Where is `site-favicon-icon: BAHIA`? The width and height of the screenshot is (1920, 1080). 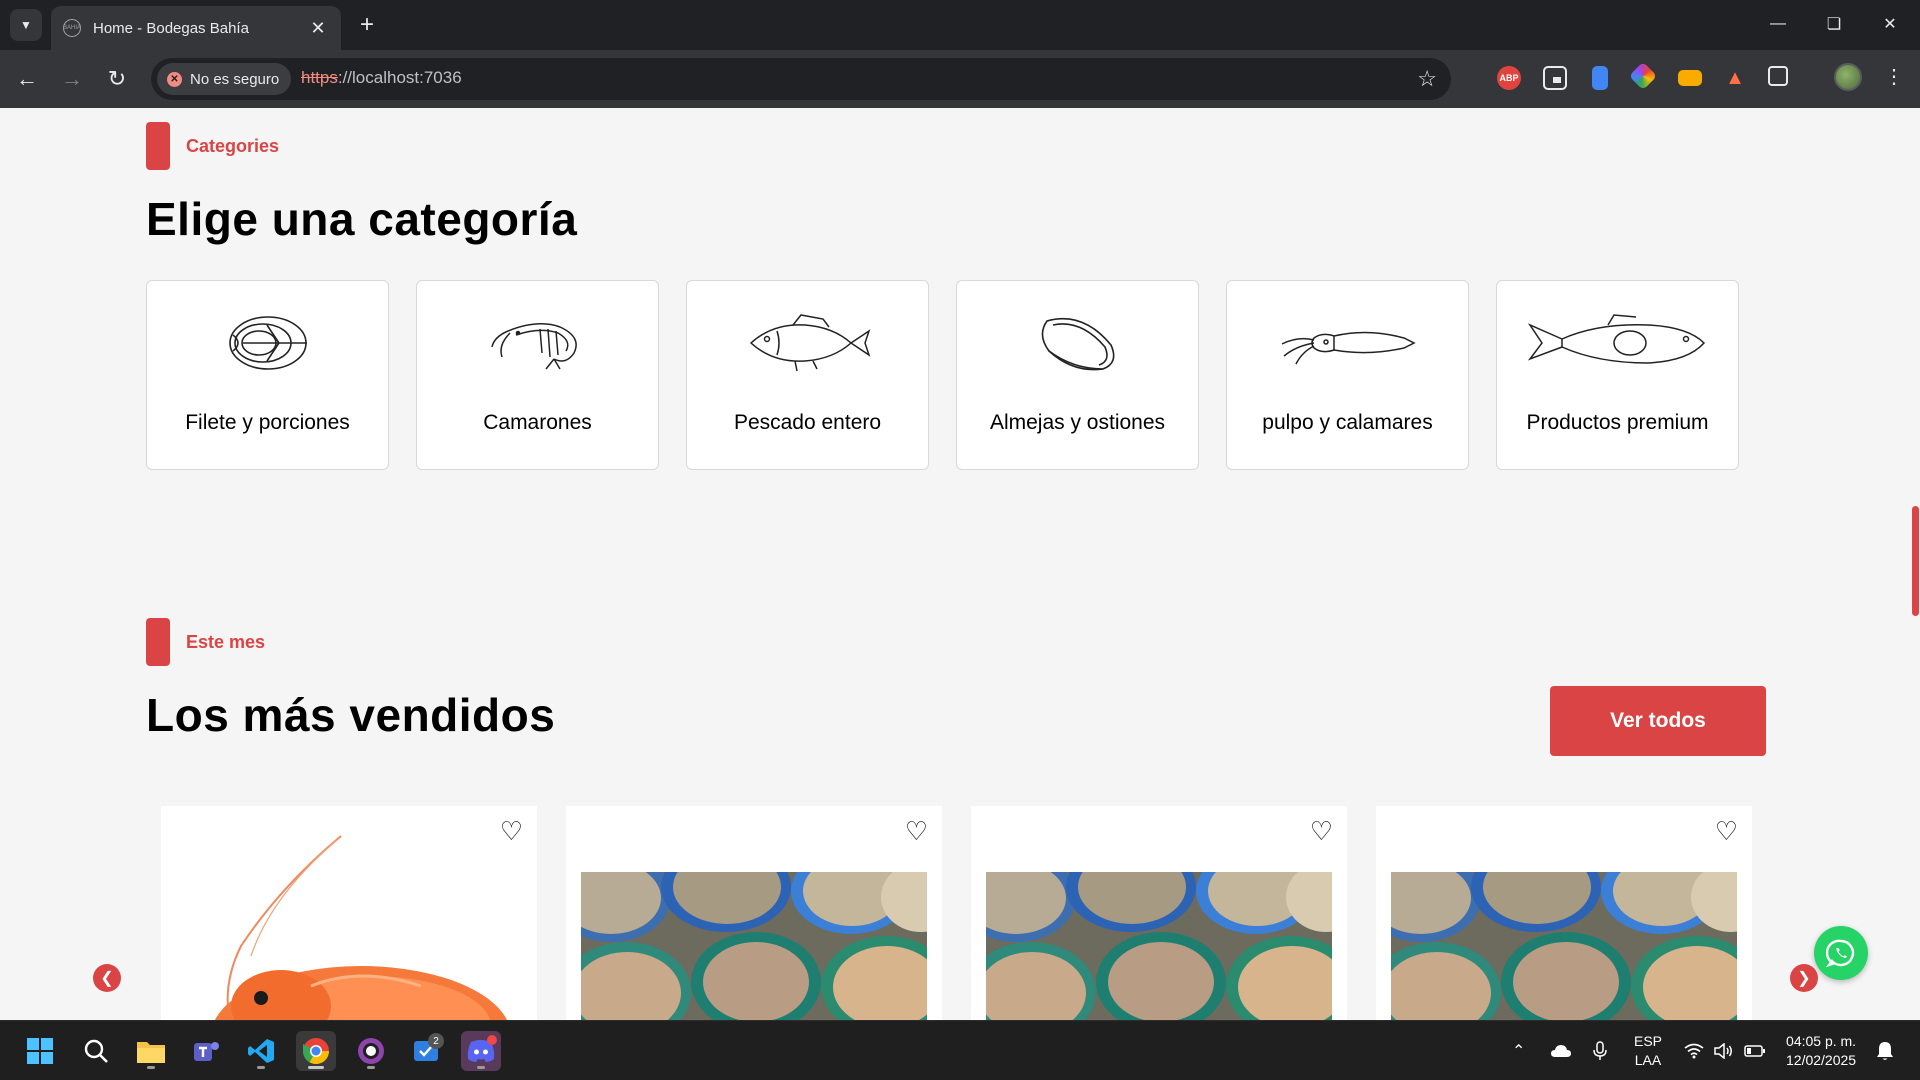 site-favicon-icon: BAHIA is located at coordinates (72, 28).